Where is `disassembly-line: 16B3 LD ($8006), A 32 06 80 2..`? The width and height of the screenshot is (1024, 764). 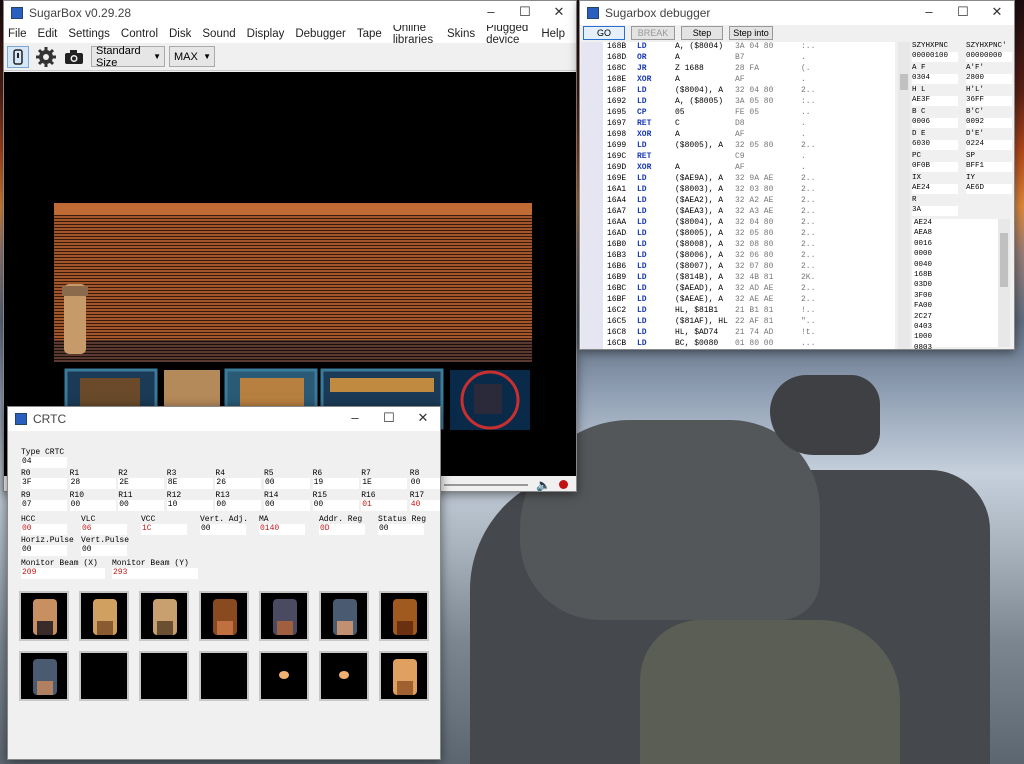
disassembly-line: 16B3 LD ($8006), A 32 06 80 2.. is located at coordinates (738, 256).